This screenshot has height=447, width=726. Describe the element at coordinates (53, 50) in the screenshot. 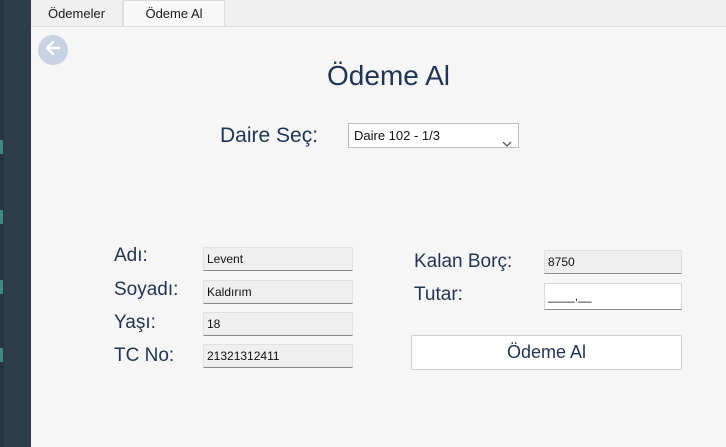

I see `back-arrow-icon` at that location.